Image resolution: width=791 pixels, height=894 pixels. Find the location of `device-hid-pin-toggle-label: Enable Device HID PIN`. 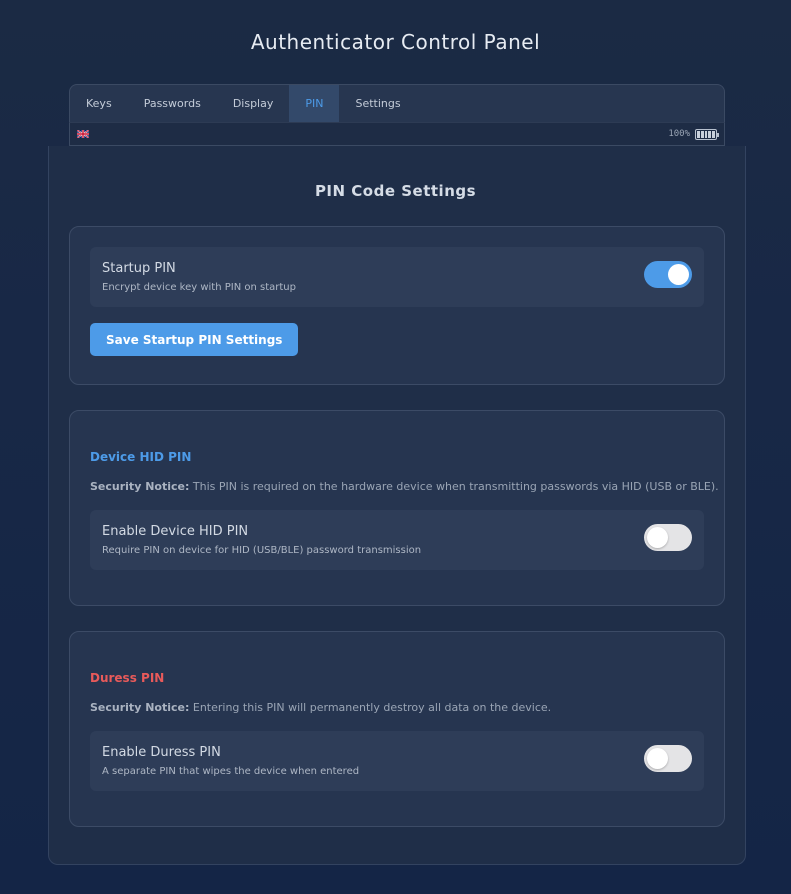

device-hid-pin-toggle-label: Enable Device HID PIN is located at coordinates (175, 531).